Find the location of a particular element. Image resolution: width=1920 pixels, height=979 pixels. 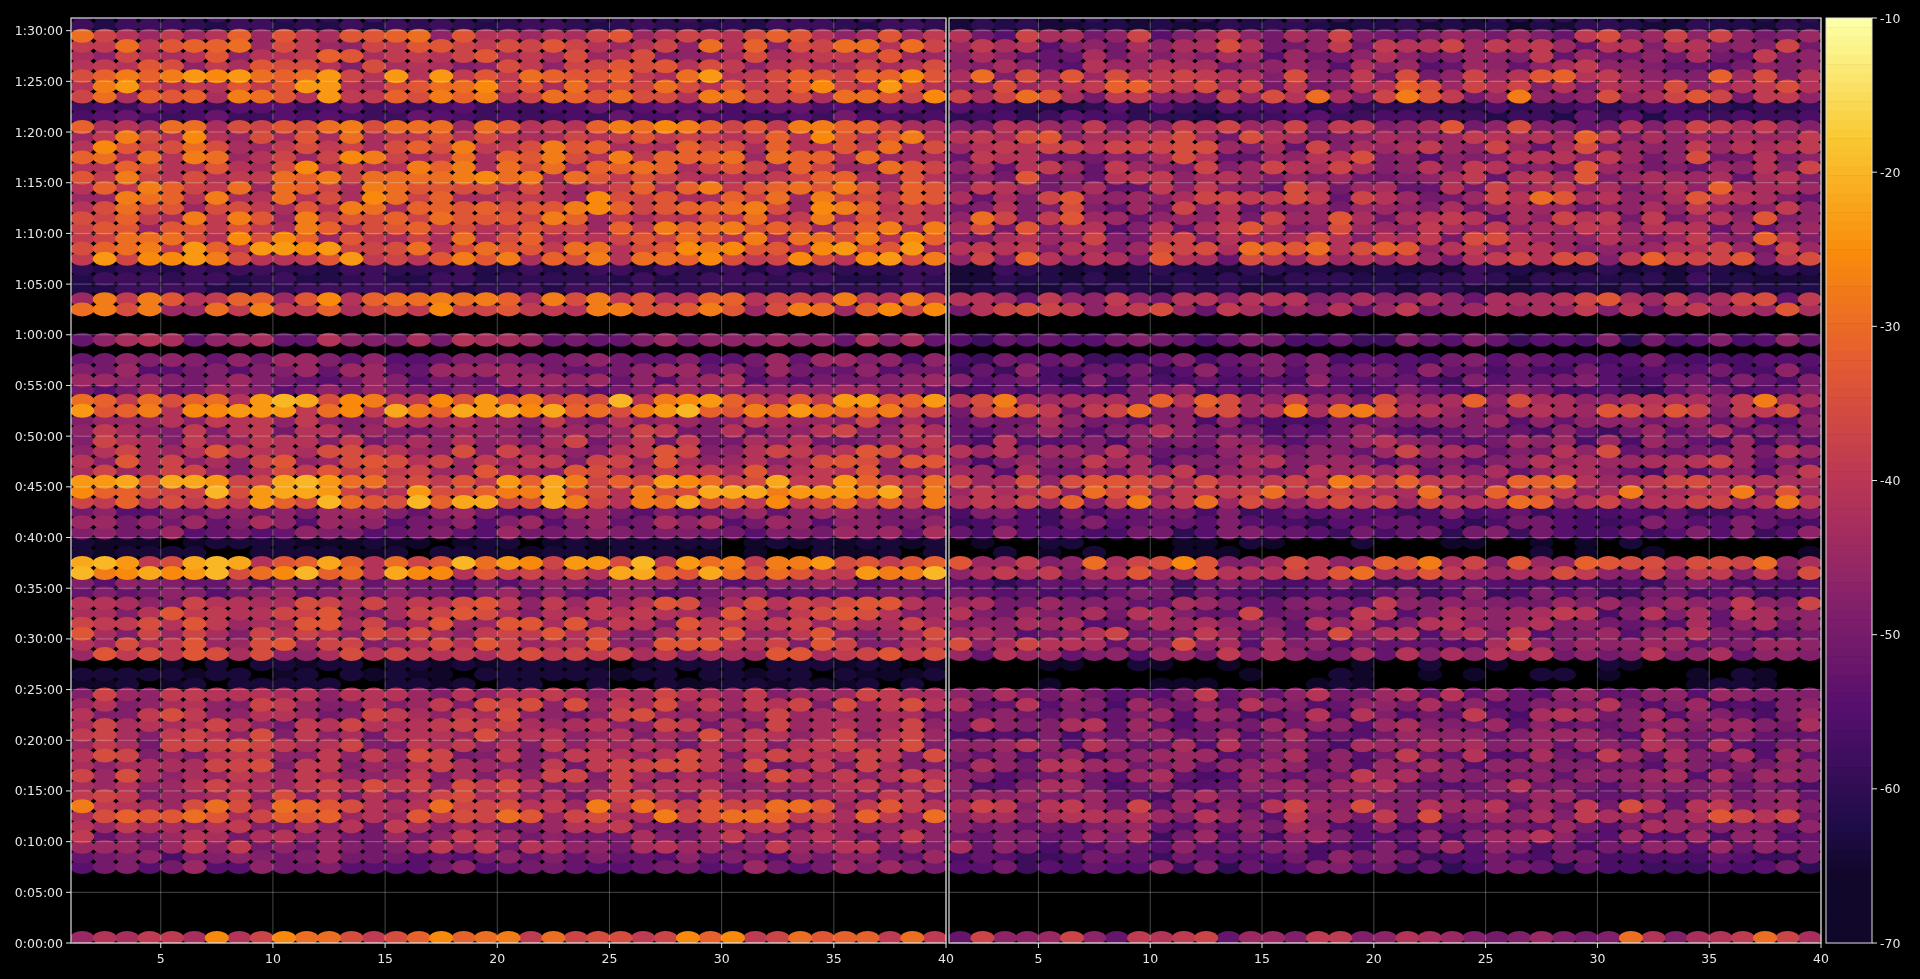

axis-tick-label: 0:20:00 is located at coordinates (38, 740).